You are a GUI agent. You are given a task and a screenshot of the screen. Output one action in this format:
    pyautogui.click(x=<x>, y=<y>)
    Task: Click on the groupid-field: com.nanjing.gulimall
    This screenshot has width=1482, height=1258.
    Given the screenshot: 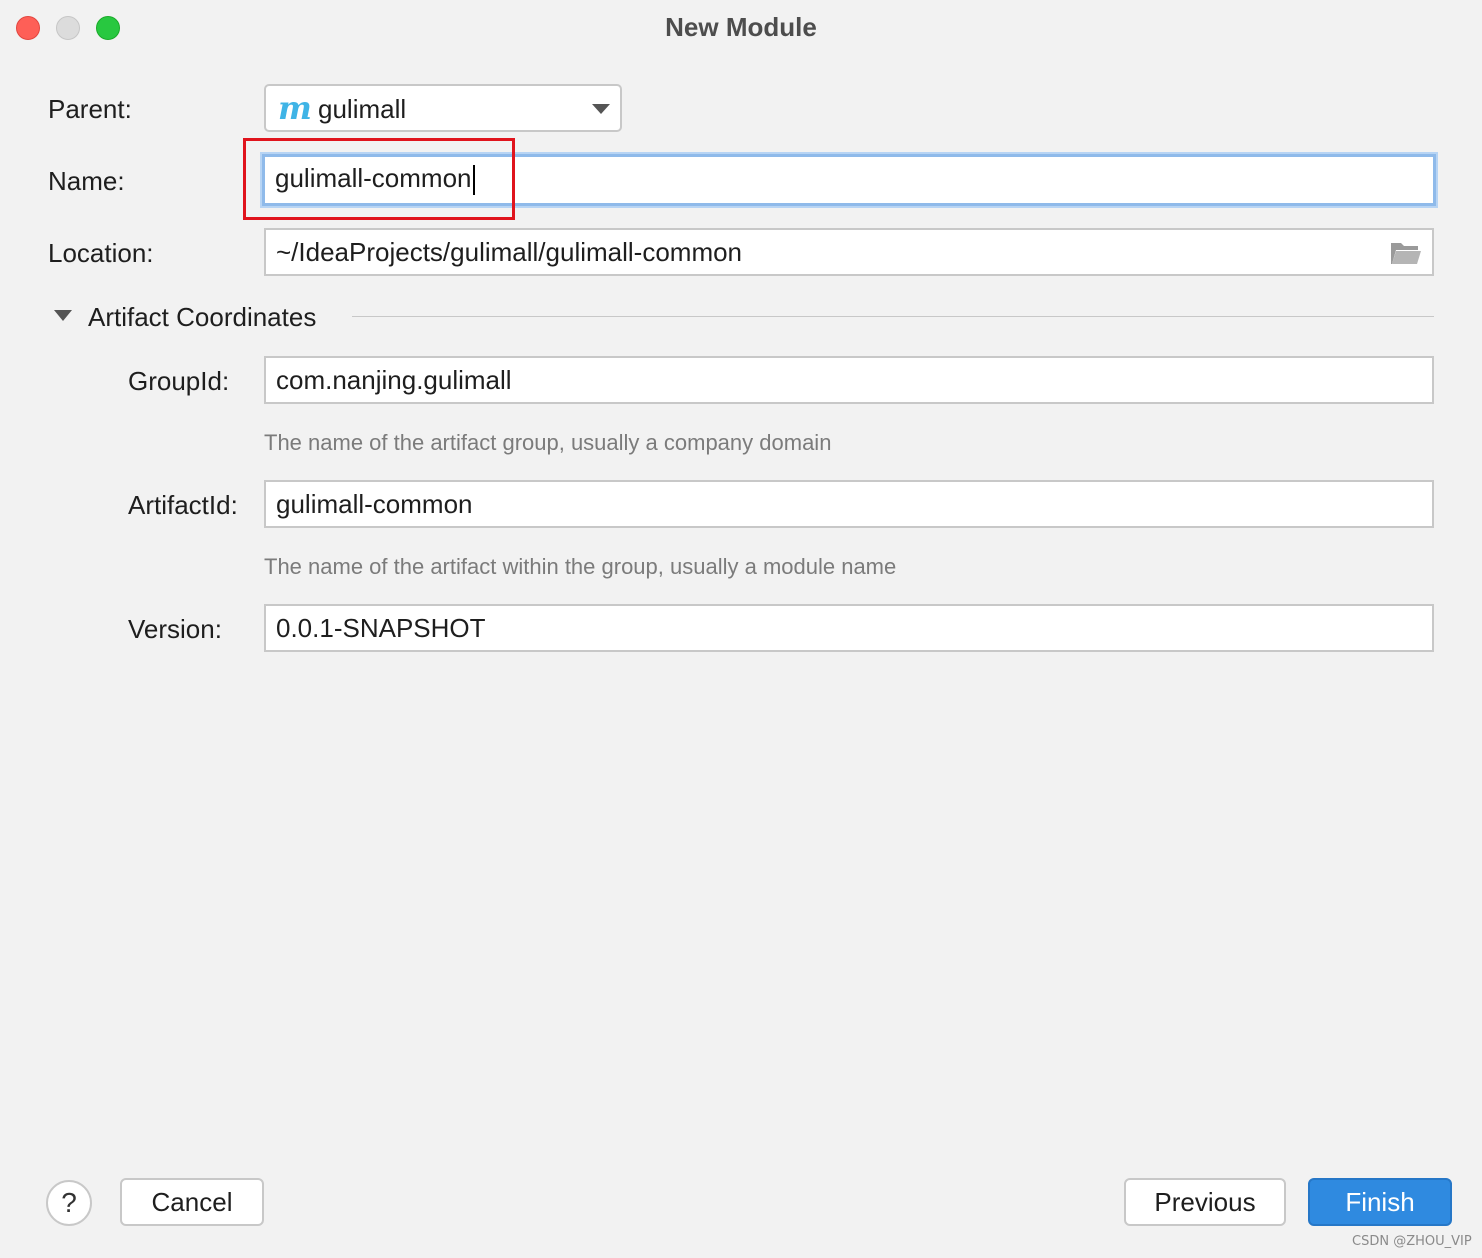 What is the action you would take?
    pyautogui.click(x=849, y=380)
    